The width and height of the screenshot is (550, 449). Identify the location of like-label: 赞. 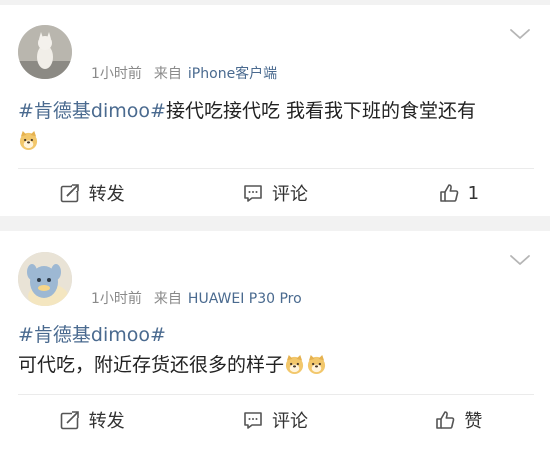
(473, 421).